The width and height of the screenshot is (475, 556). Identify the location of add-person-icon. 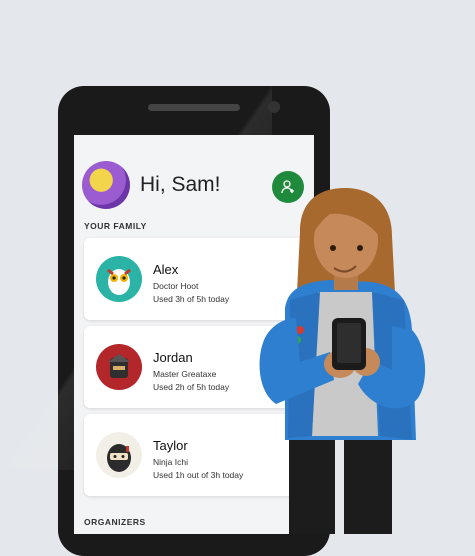
(287, 187).